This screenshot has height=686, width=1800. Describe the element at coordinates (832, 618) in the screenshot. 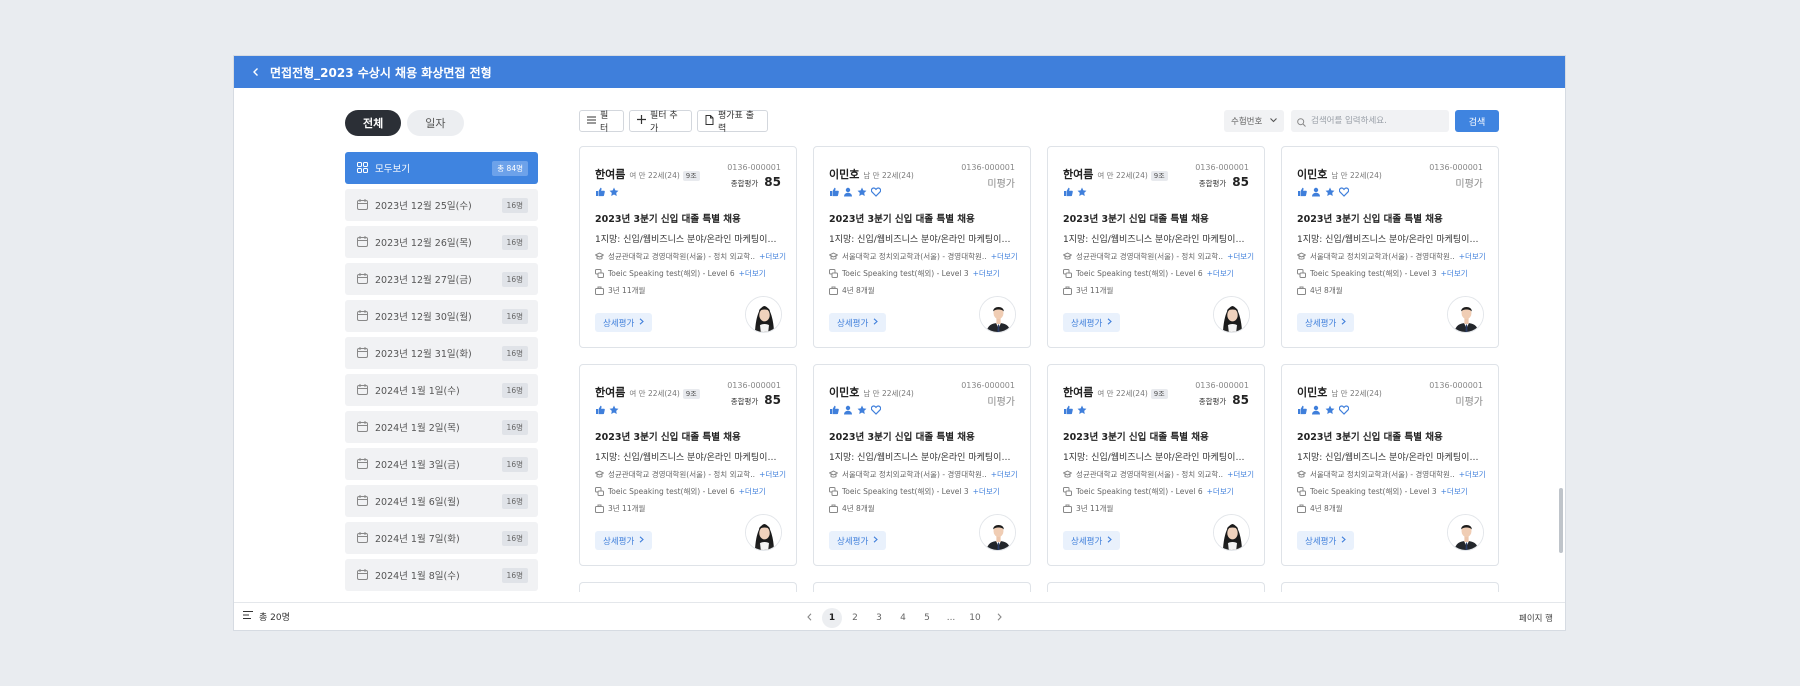

I see `page-button: 1` at that location.